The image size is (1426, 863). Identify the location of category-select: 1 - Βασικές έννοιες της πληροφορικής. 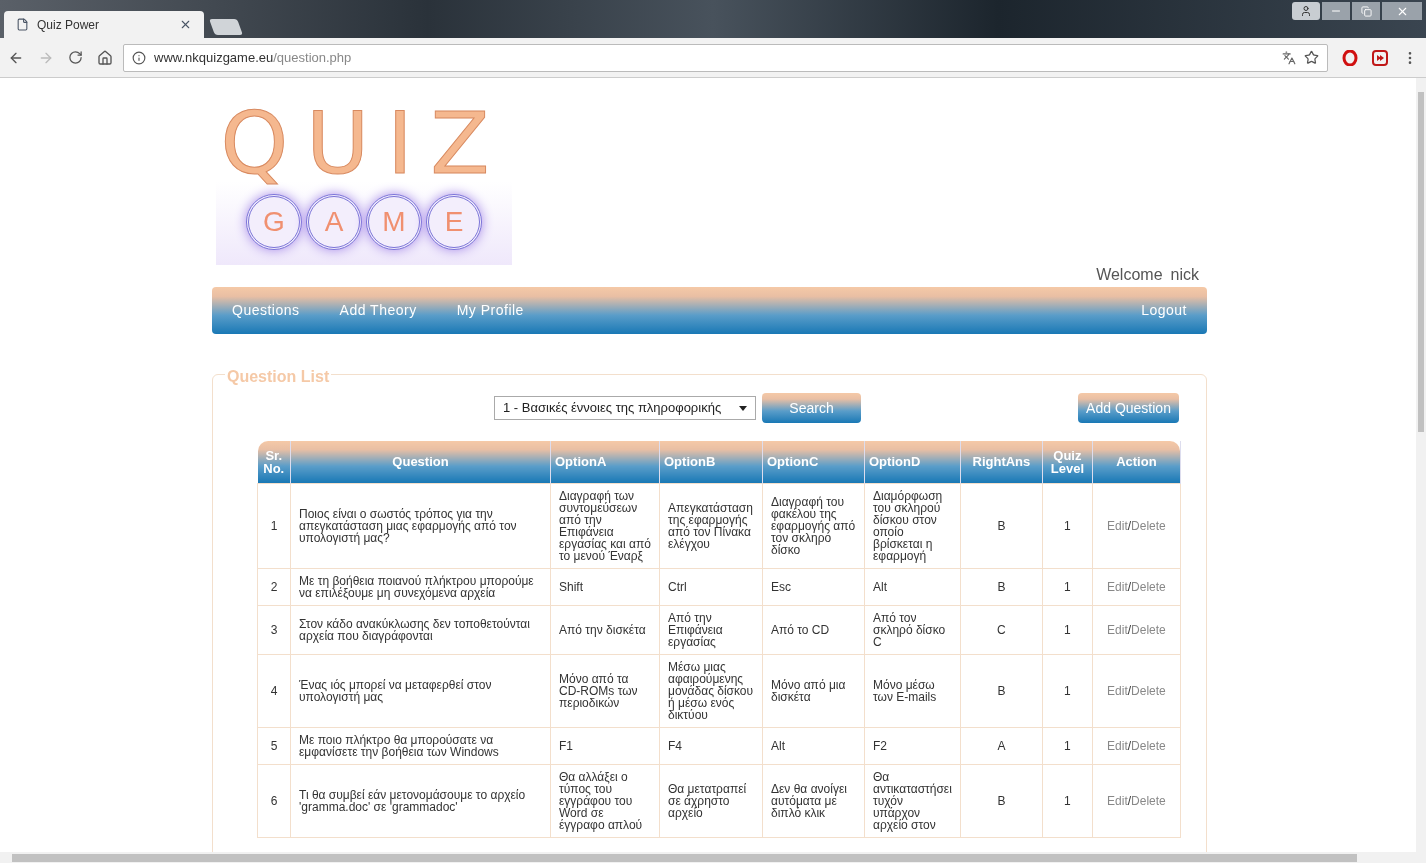
(625, 408).